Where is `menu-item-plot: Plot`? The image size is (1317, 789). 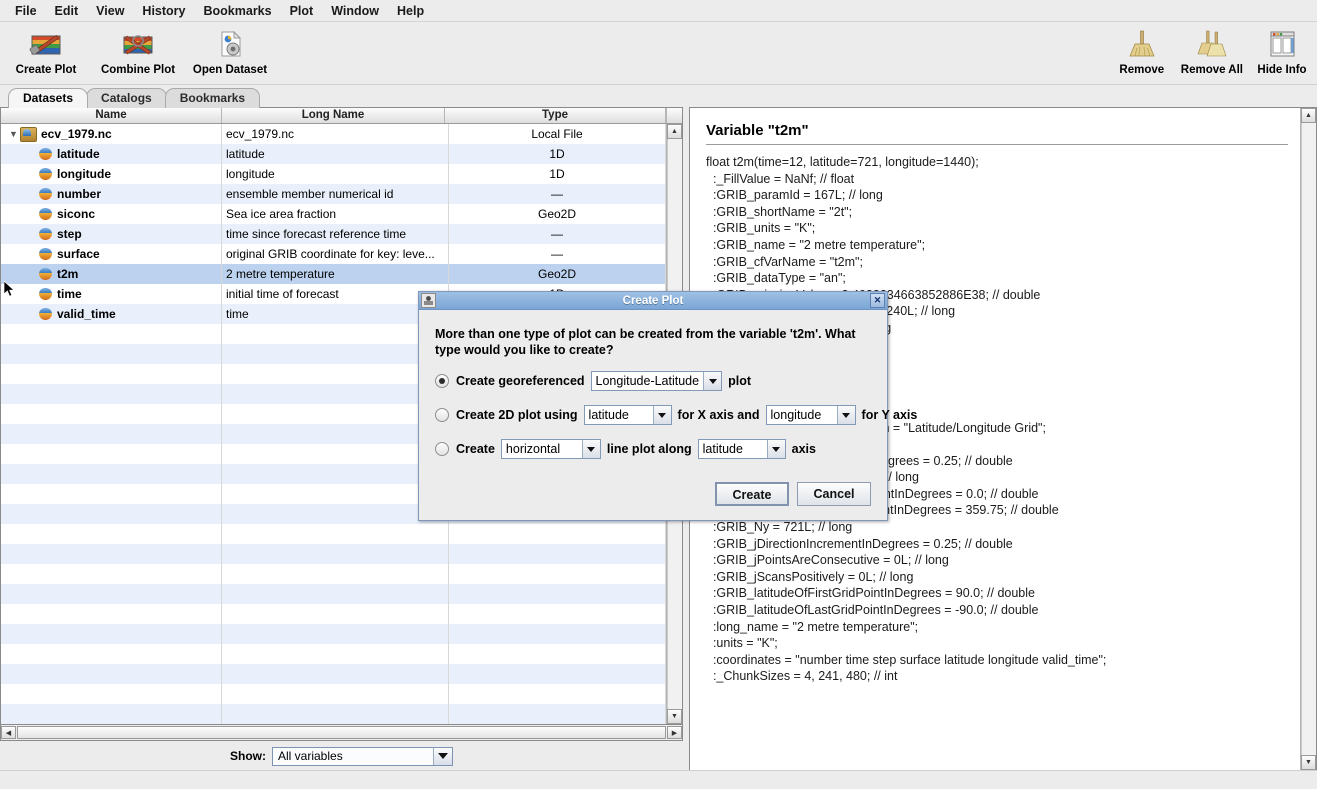
menu-item-plot: Plot is located at coordinates (302, 11).